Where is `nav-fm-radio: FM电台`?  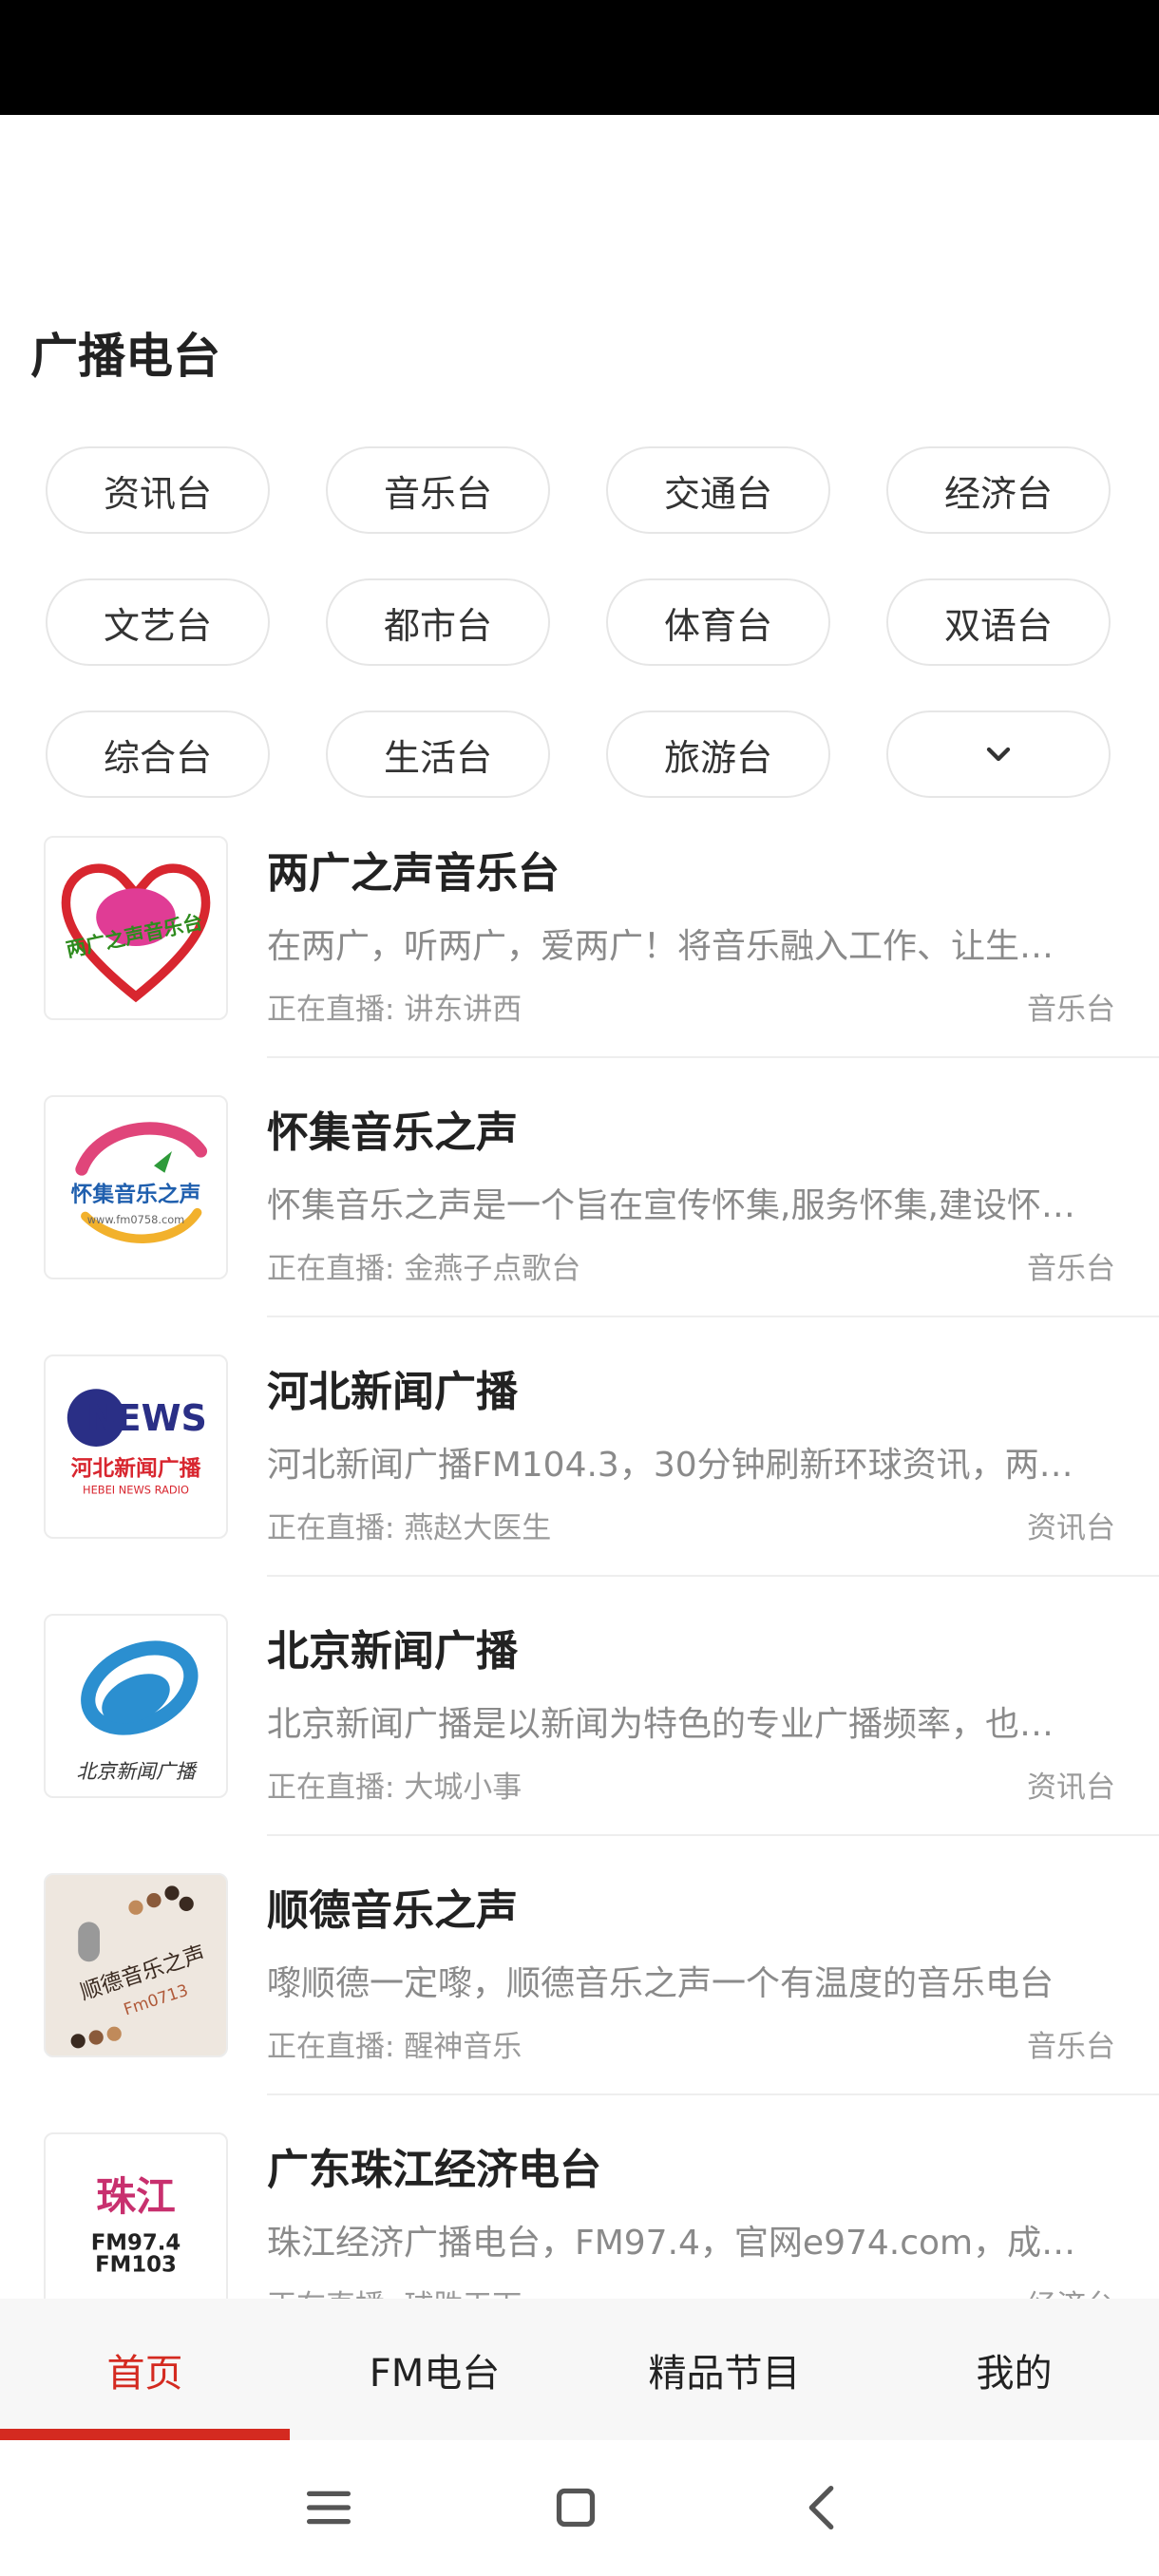 nav-fm-radio: FM电台 is located at coordinates (435, 2369).